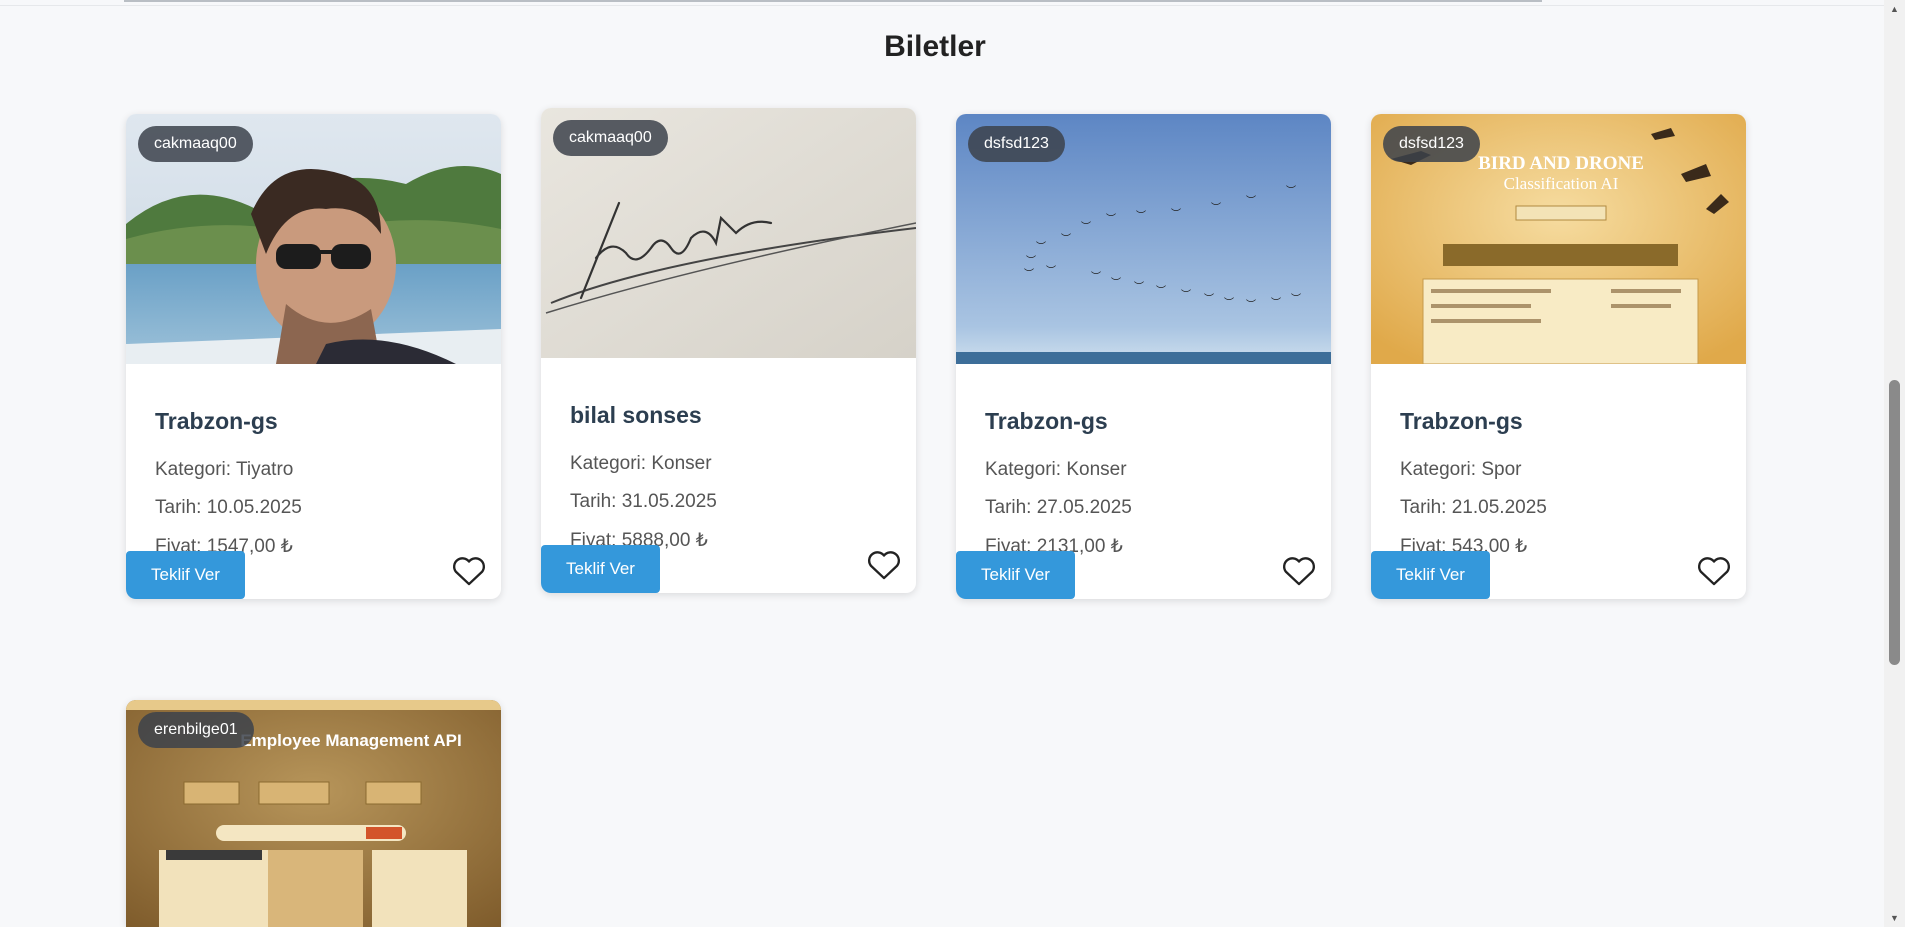 This screenshot has height=927, width=1905. What do you see at coordinates (228, 507) in the screenshot?
I see `ticket-date: Tarih: 10.05.2025` at bounding box center [228, 507].